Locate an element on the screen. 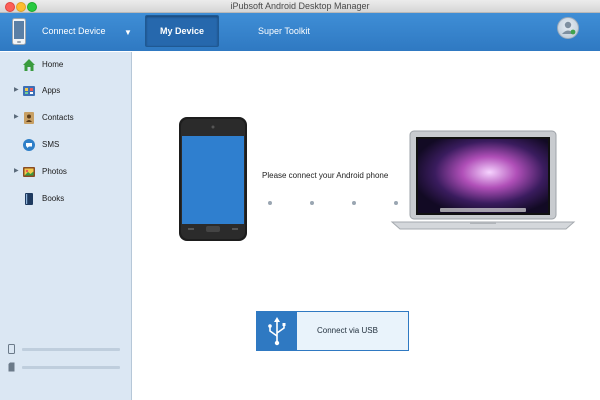 The image size is (600, 400). sidebar-item-label: Contacts is located at coordinates (58, 117).